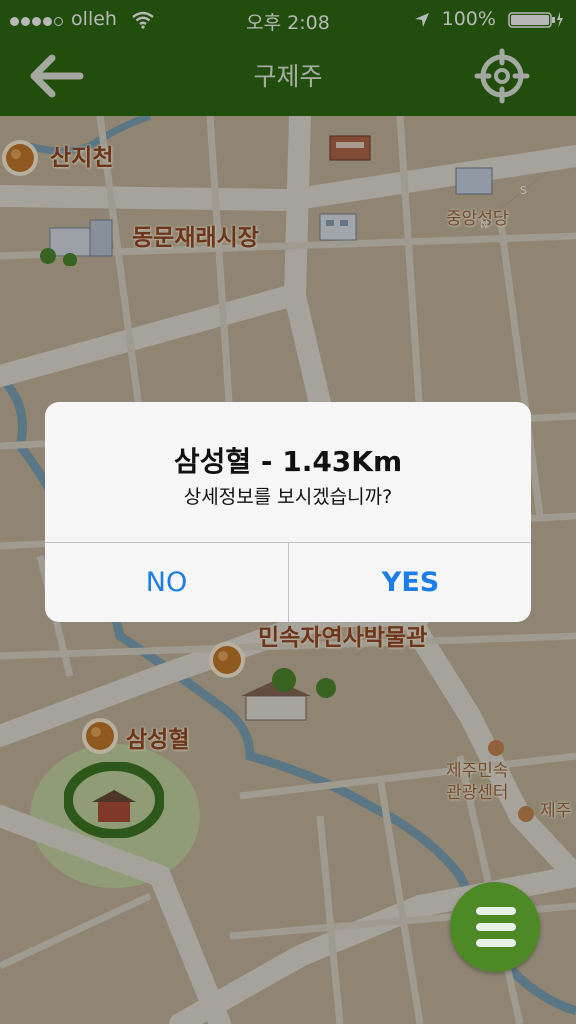  I want to click on menu-button, so click(495, 927).